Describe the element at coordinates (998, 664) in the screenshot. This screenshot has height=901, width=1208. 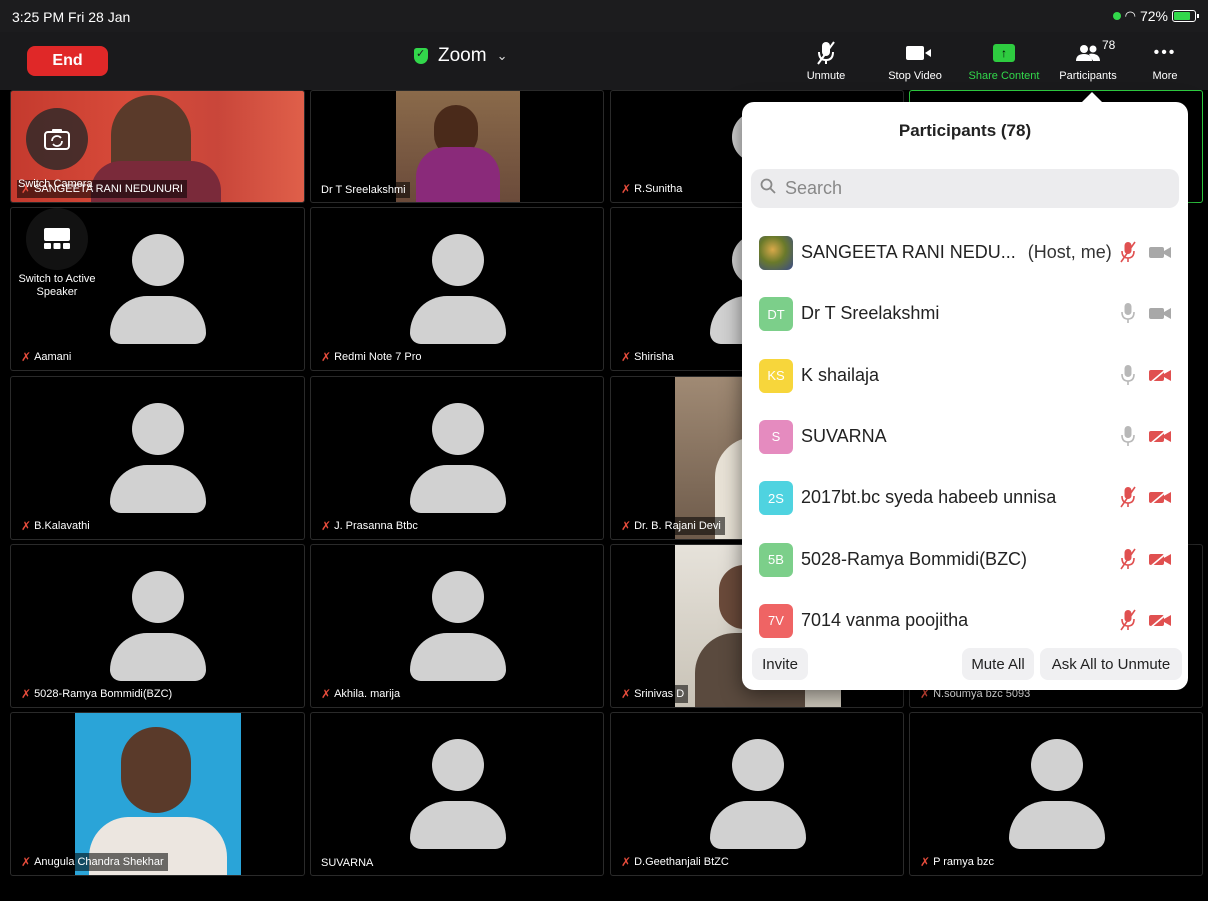
I see `mute-all-button: Mute All` at that location.